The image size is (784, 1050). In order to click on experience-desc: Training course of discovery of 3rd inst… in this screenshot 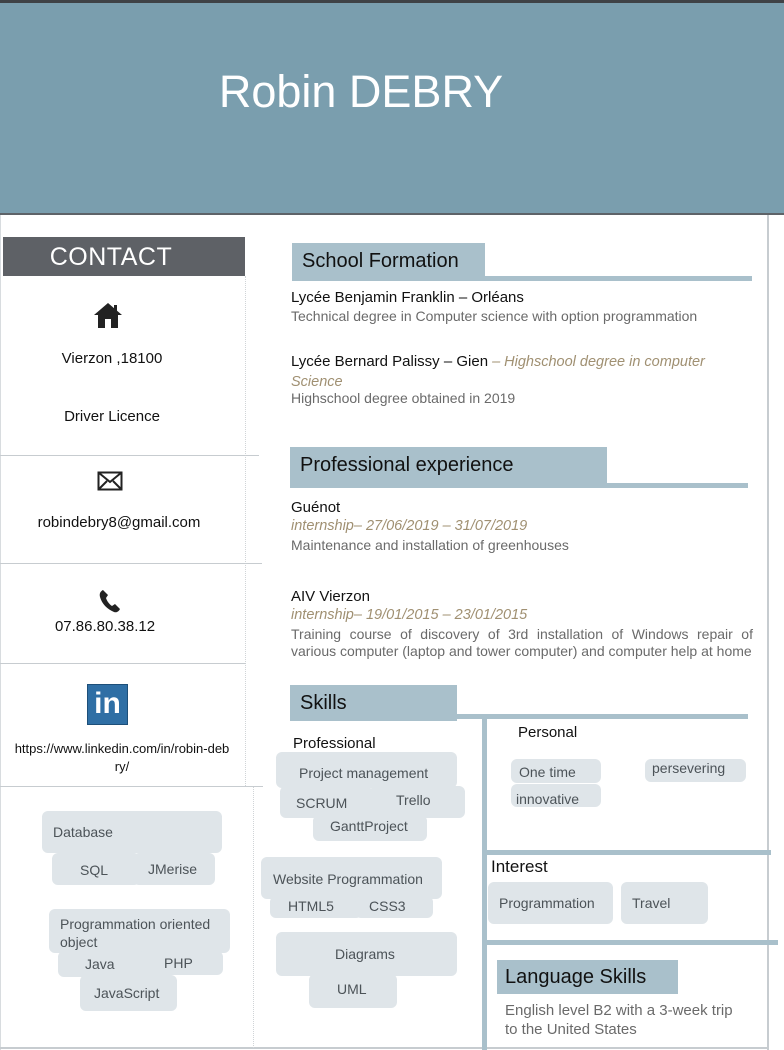, I will do `click(522, 642)`.